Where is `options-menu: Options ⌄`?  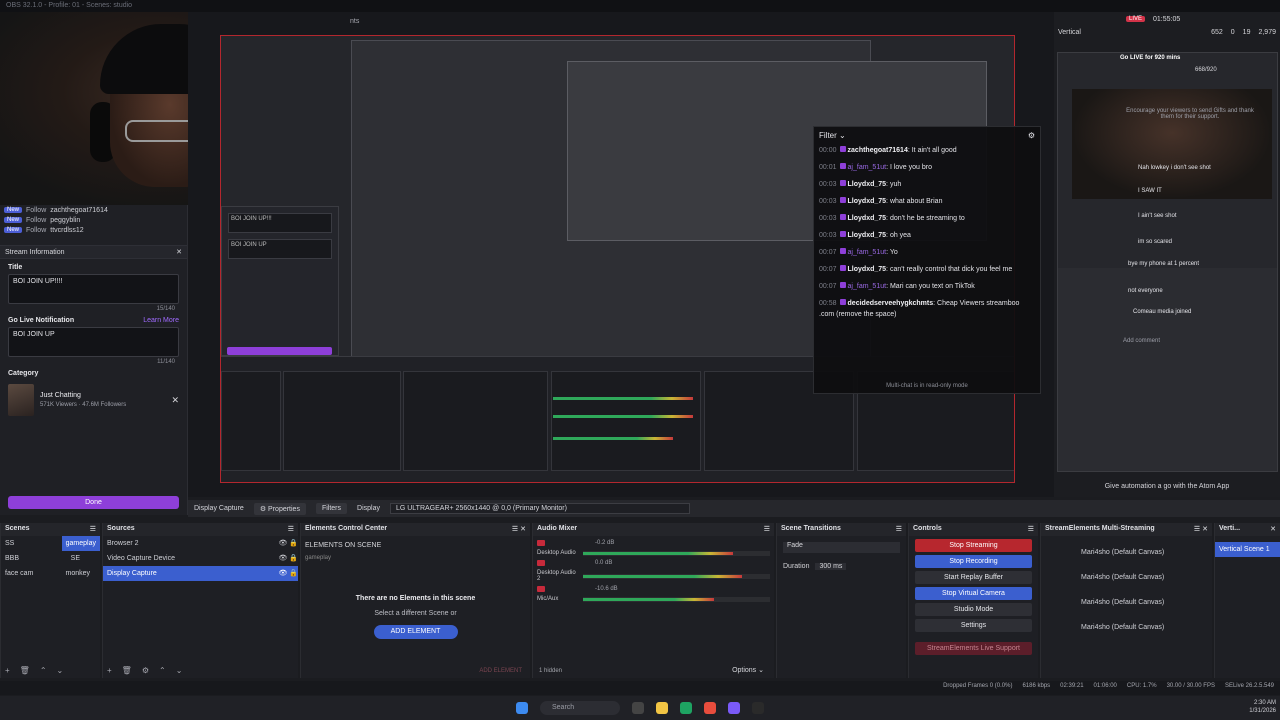
options-menu: Options ⌄ is located at coordinates (748, 670).